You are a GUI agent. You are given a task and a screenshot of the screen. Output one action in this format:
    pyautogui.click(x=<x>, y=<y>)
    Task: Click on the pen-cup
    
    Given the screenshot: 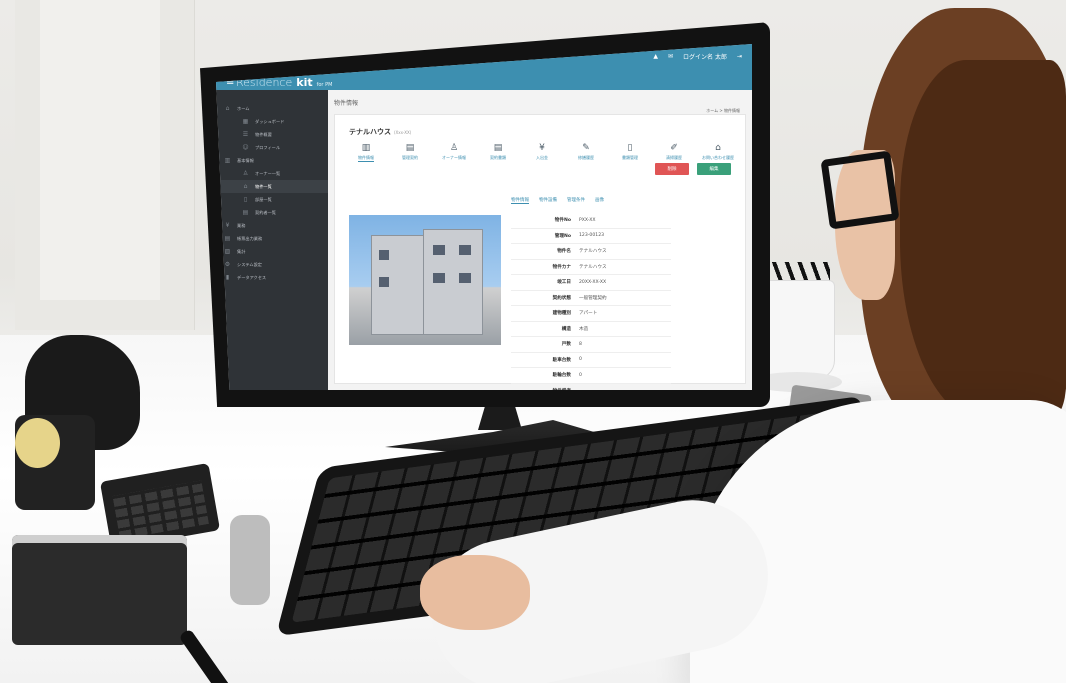 What is the action you would take?
    pyautogui.click(x=797, y=330)
    